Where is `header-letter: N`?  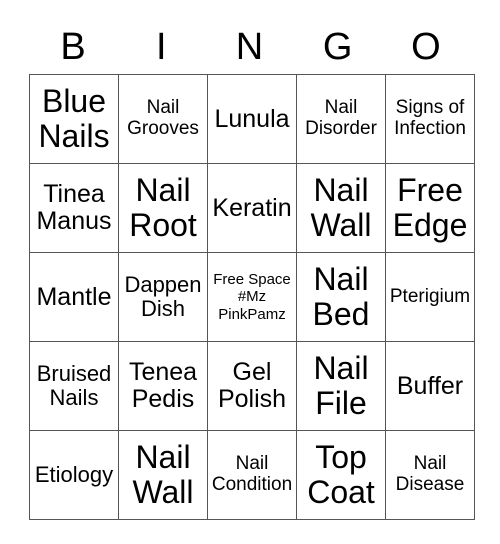
header-letter: N is located at coordinates (249, 47).